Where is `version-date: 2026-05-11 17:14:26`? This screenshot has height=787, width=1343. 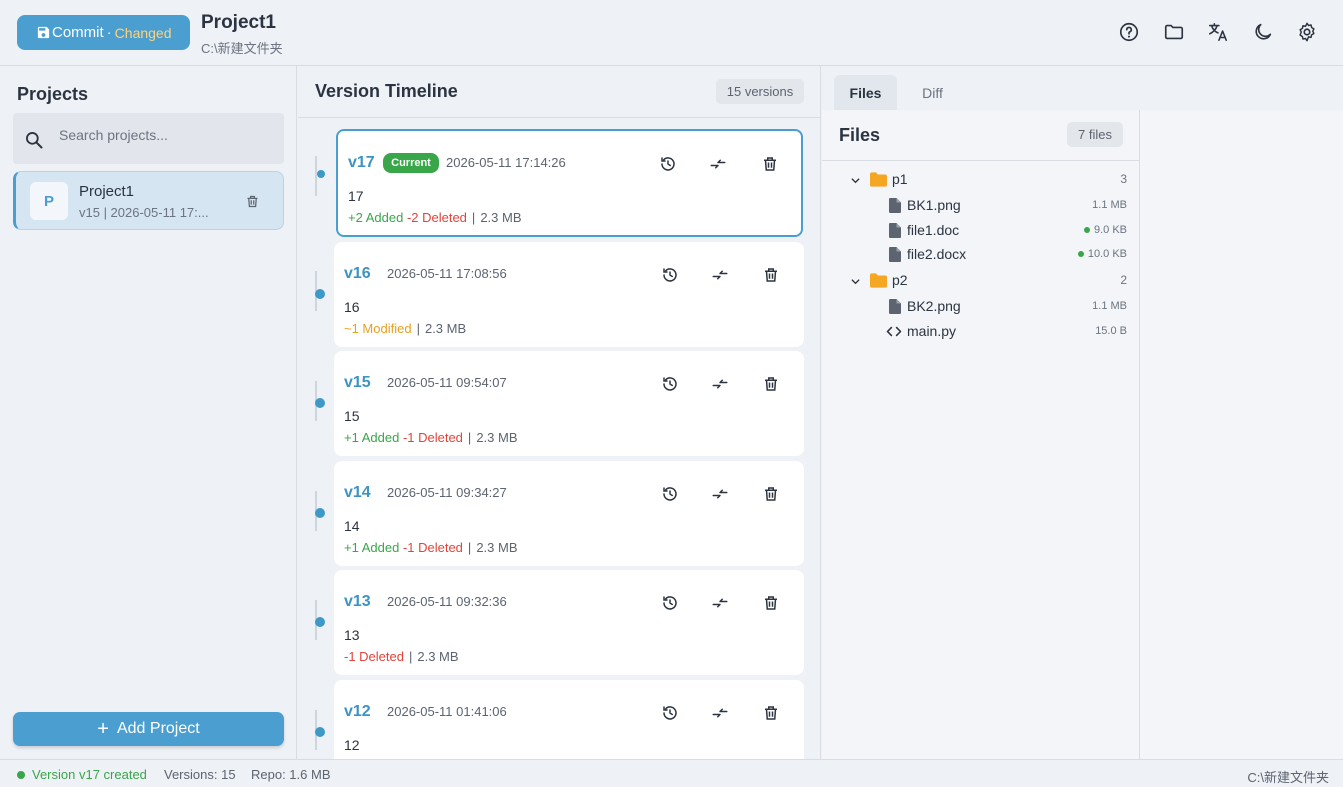 version-date: 2026-05-11 17:14:26 is located at coordinates (506, 162).